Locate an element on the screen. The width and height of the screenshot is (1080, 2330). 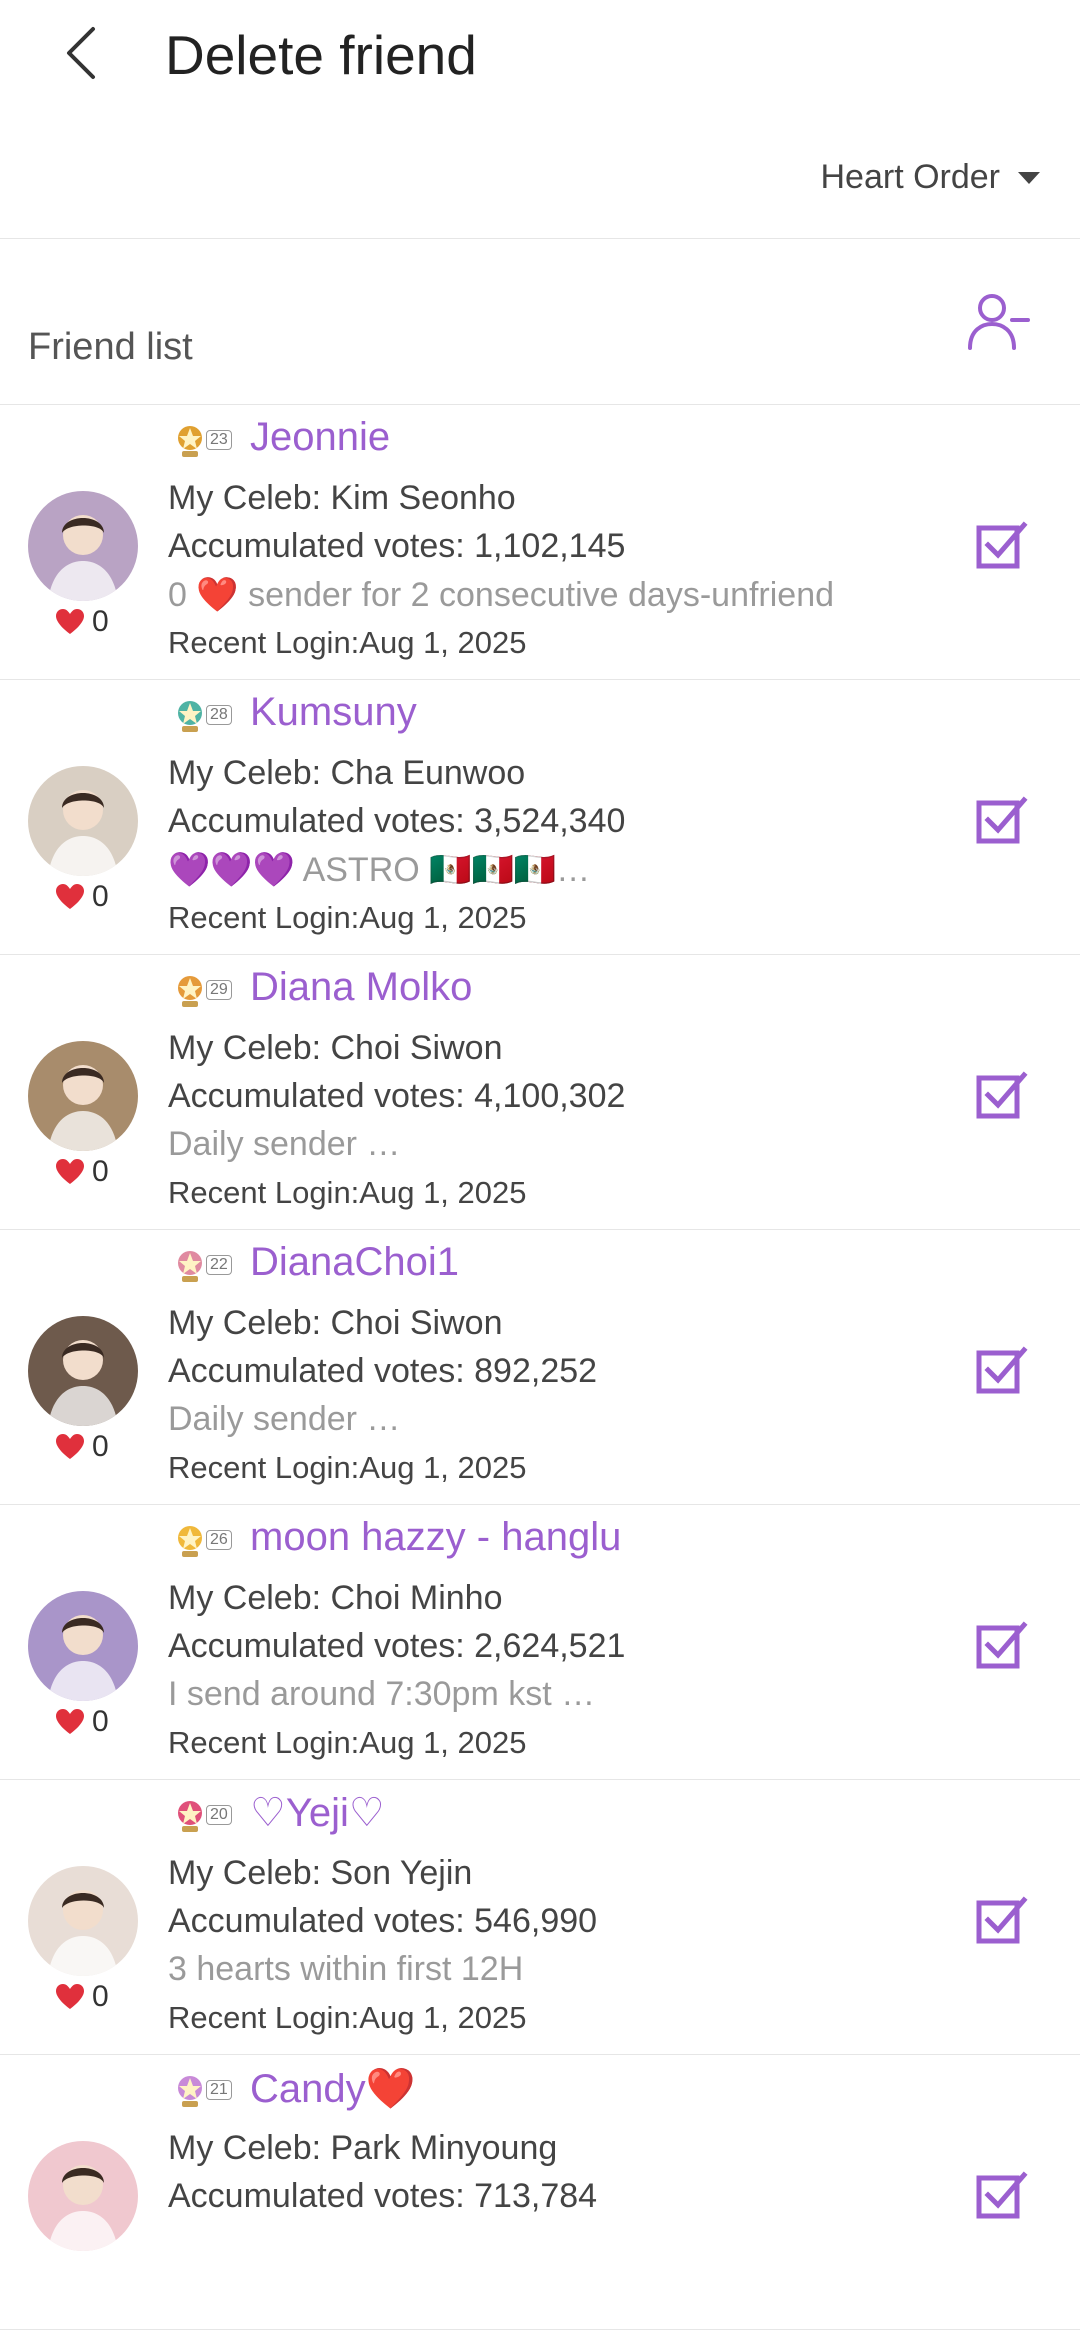
friend-votes: Accumulated votes: 546,990 is located at coordinates (383, 1921).